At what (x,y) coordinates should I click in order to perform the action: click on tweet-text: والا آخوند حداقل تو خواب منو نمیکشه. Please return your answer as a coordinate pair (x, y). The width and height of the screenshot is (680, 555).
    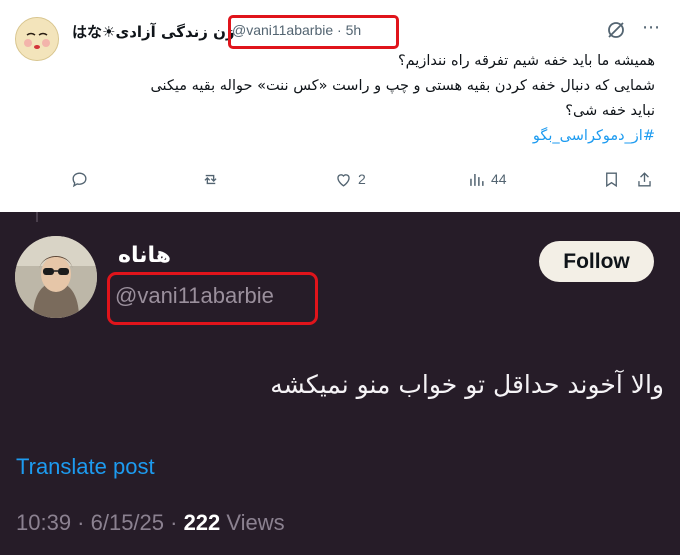
    Looking at the image, I should click on (467, 384).